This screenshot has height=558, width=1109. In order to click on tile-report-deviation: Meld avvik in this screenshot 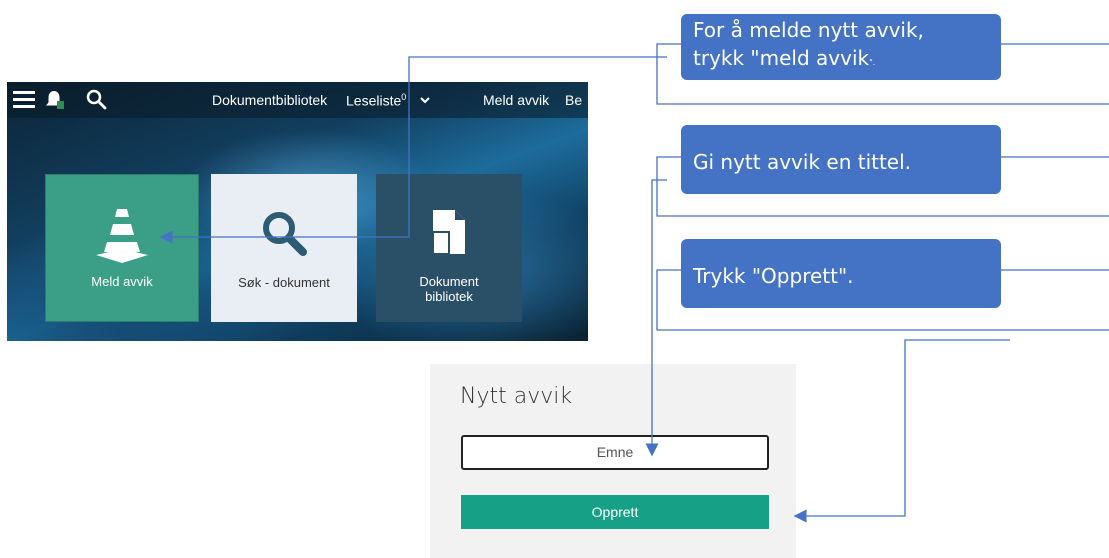, I will do `click(122, 248)`.